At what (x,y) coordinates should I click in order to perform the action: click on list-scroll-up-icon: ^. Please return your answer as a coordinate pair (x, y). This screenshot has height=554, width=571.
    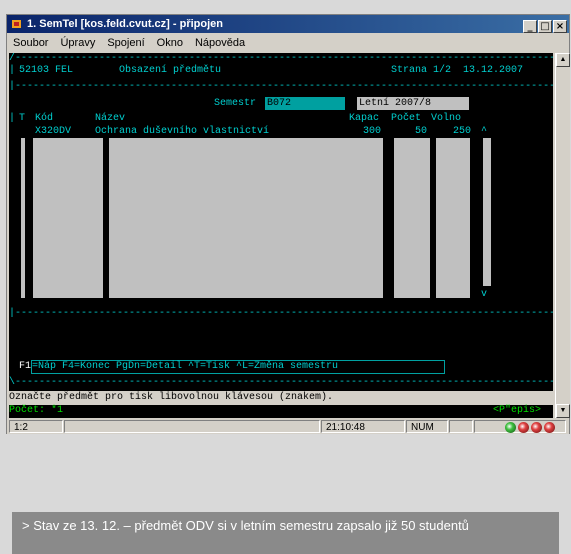
    Looking at the image, I should click on (484, 132).